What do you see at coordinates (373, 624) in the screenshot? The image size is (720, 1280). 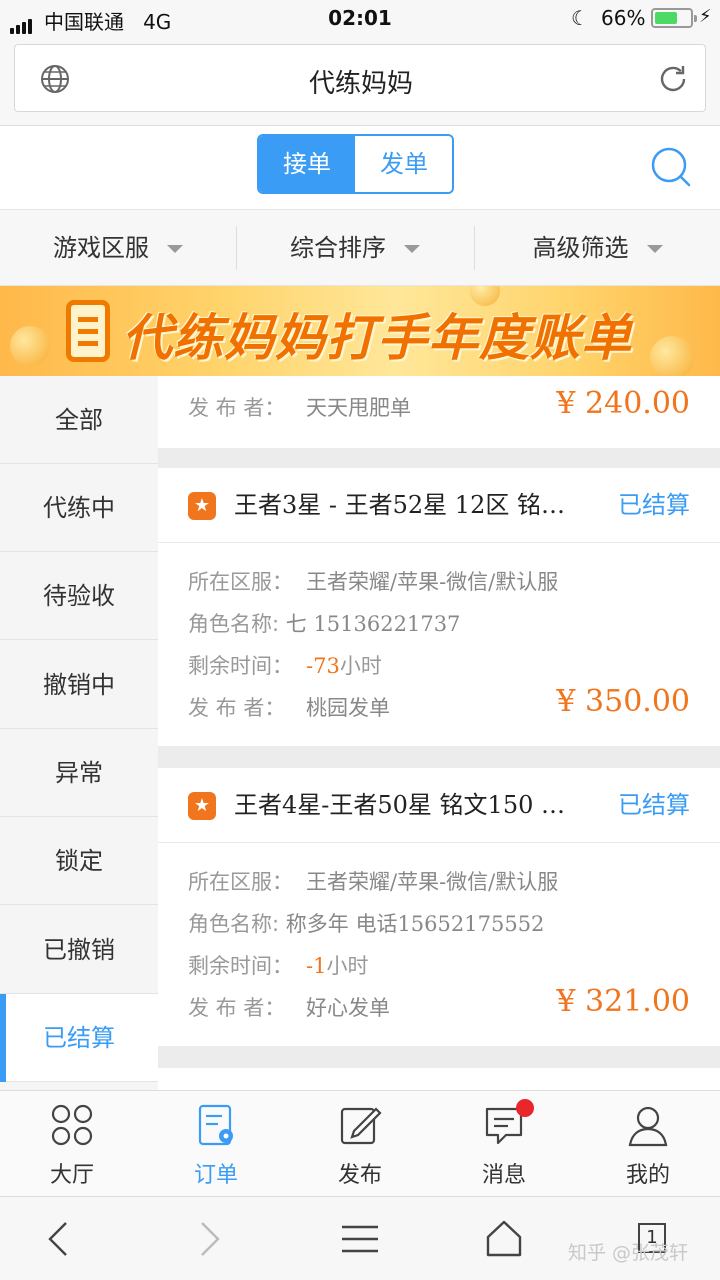 I see `role-value: 七 15136221737` at bounding box center [373, 624].